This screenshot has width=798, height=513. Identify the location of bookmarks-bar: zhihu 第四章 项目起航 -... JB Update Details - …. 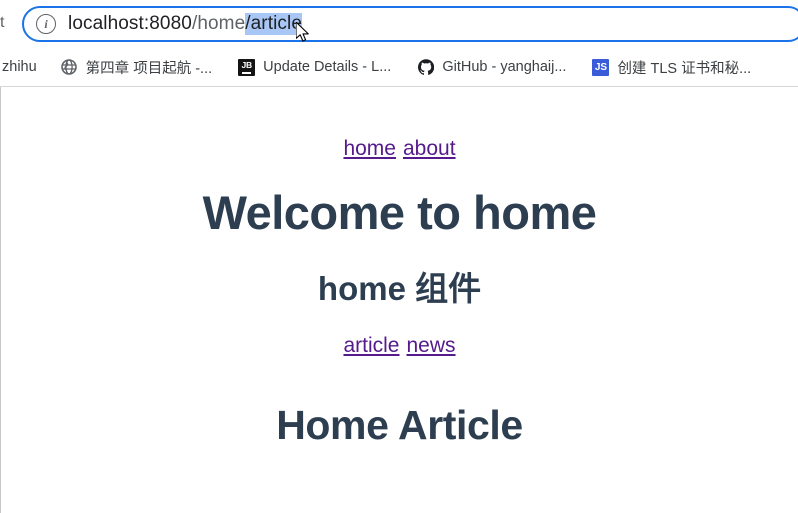
(399, 67).